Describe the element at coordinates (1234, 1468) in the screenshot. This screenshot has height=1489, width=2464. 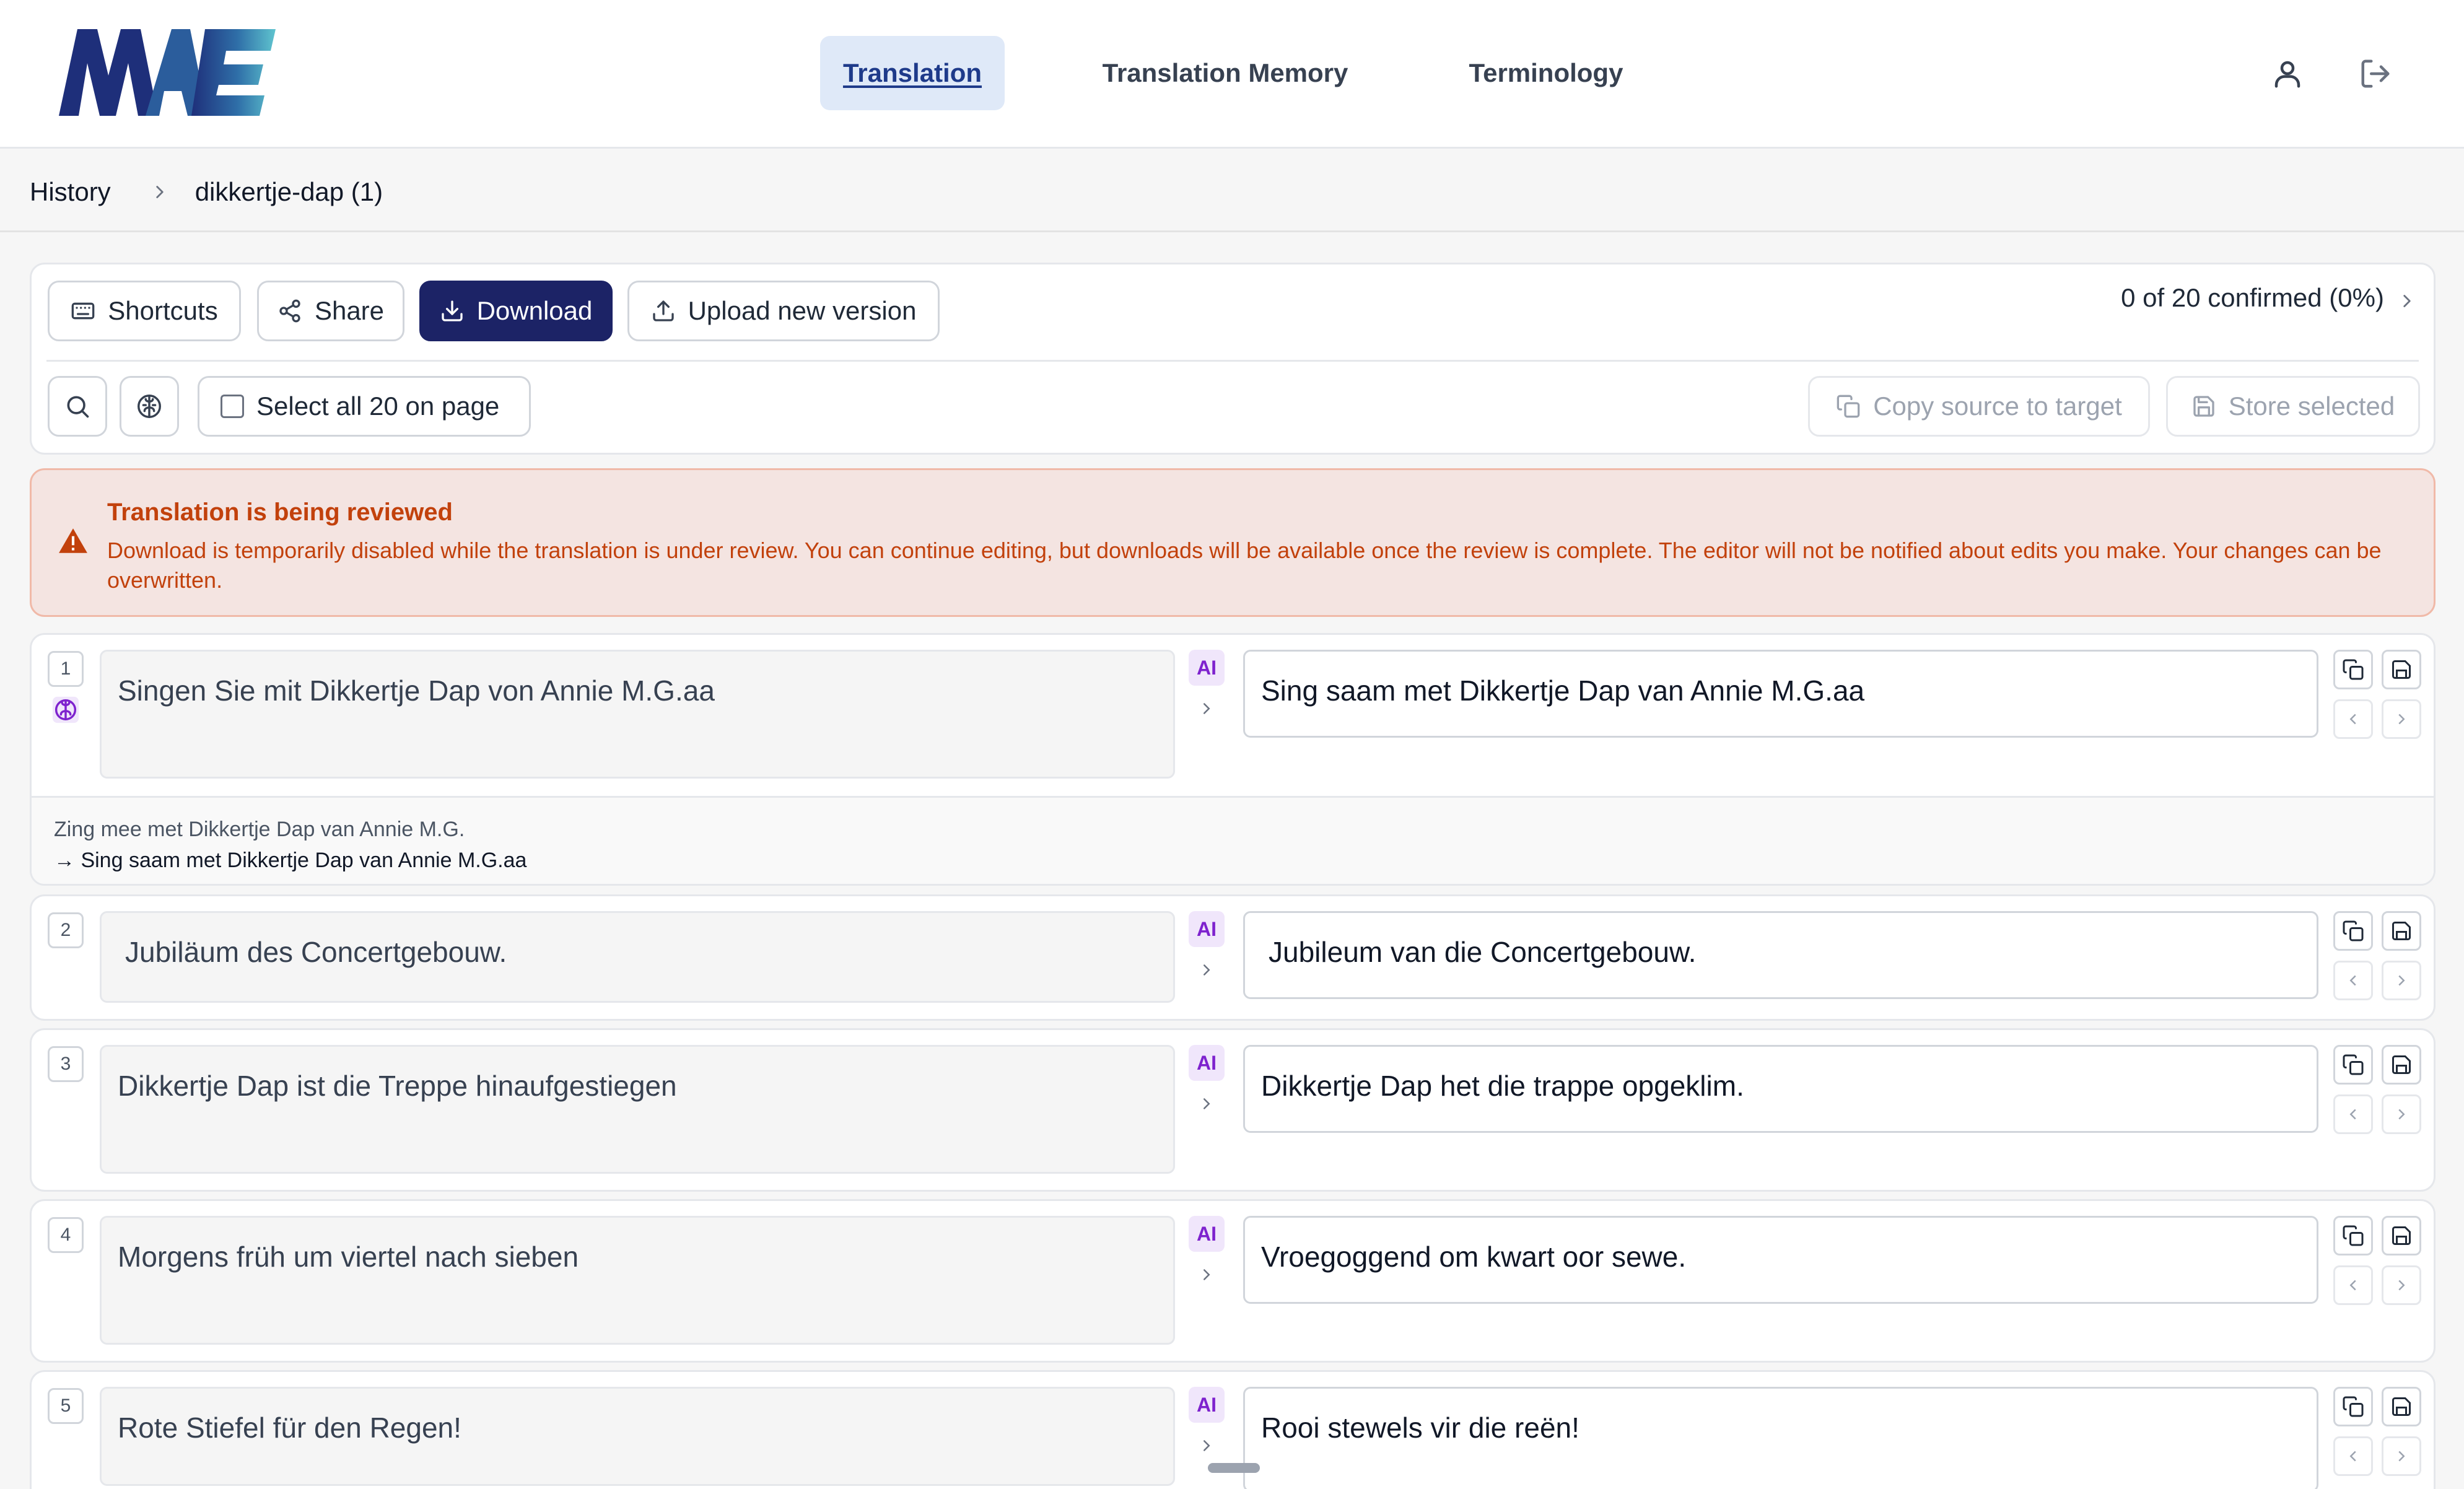
I see `horizontal-scrollbar` at that location.